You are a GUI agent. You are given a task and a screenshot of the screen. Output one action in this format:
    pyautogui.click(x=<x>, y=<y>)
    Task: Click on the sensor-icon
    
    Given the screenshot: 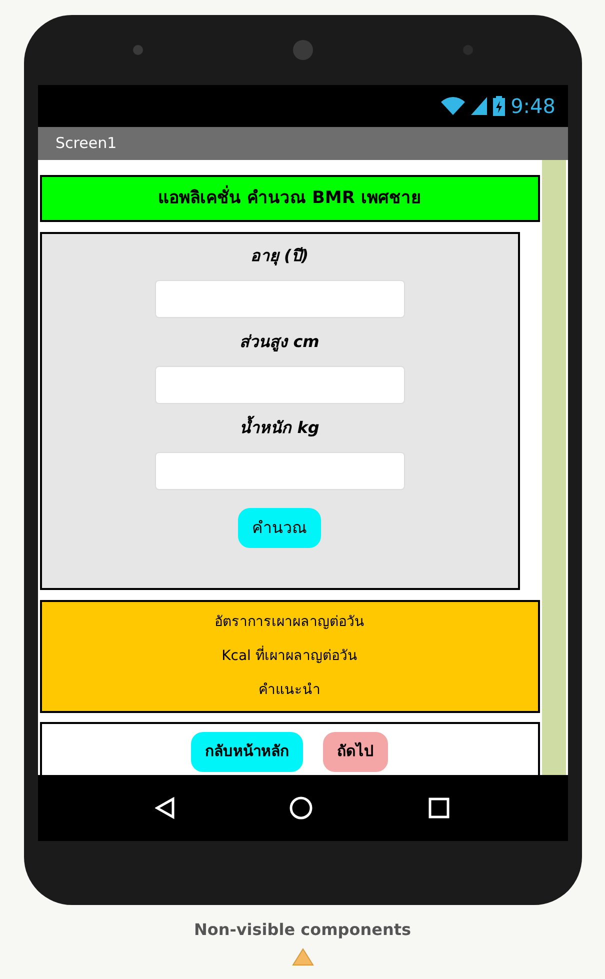 What is the action you would take?
    pyautogui.click(x=137, y=50)
    